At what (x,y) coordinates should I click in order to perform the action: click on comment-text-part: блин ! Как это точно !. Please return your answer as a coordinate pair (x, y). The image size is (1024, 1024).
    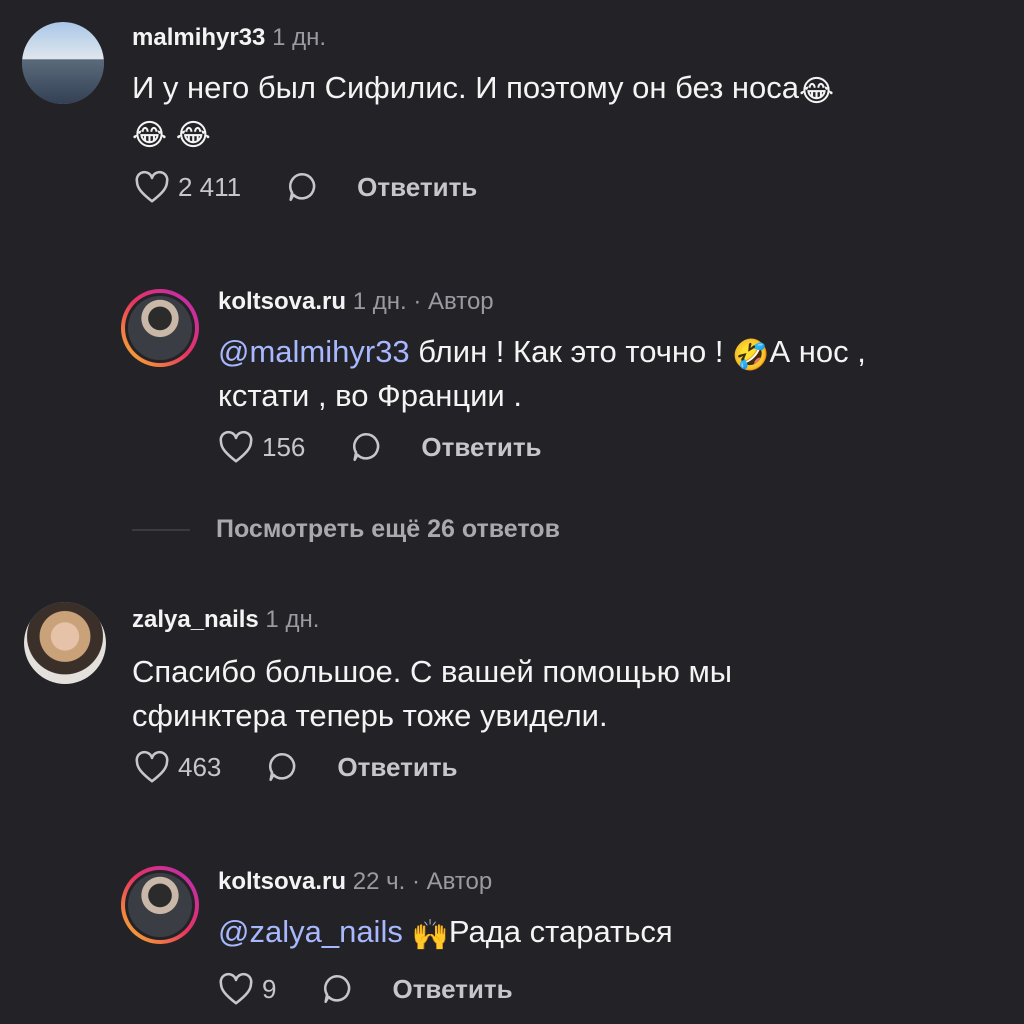
    Looking at the image, I should click on (571, 351).